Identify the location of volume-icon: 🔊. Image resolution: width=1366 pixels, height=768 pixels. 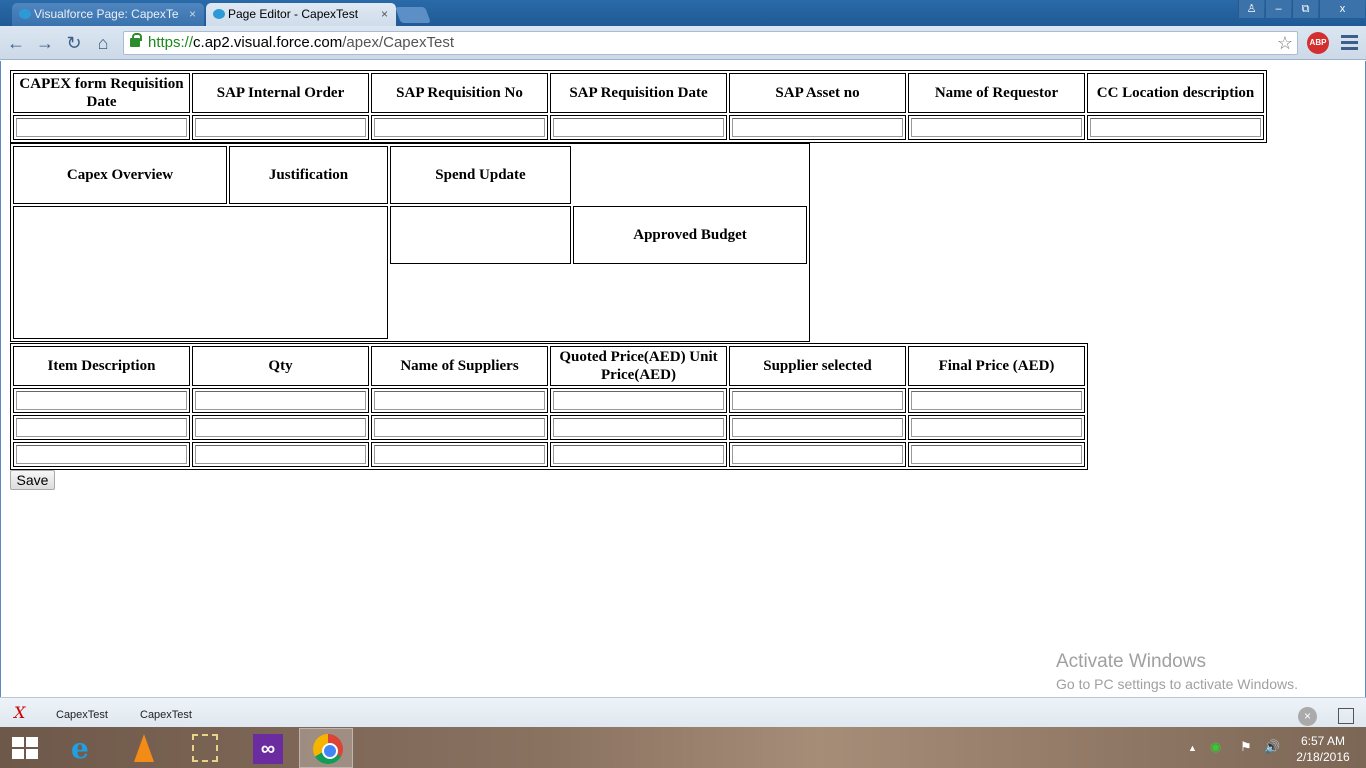
(1272, 747).